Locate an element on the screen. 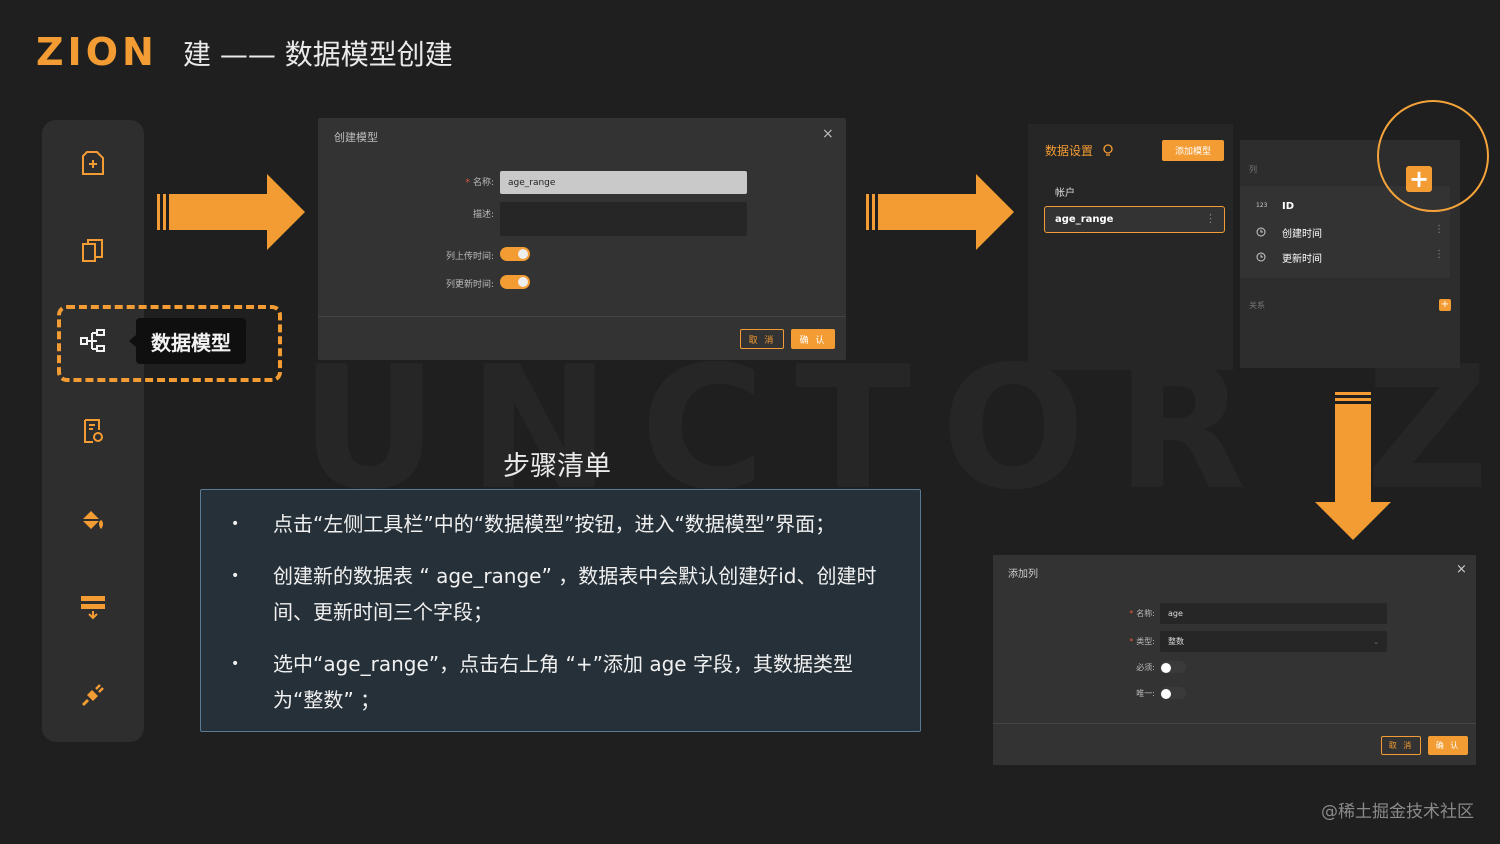 The width and height of the screenshot is (1500, 844). type-value: 整数 is located at coordinates (1176, 641).